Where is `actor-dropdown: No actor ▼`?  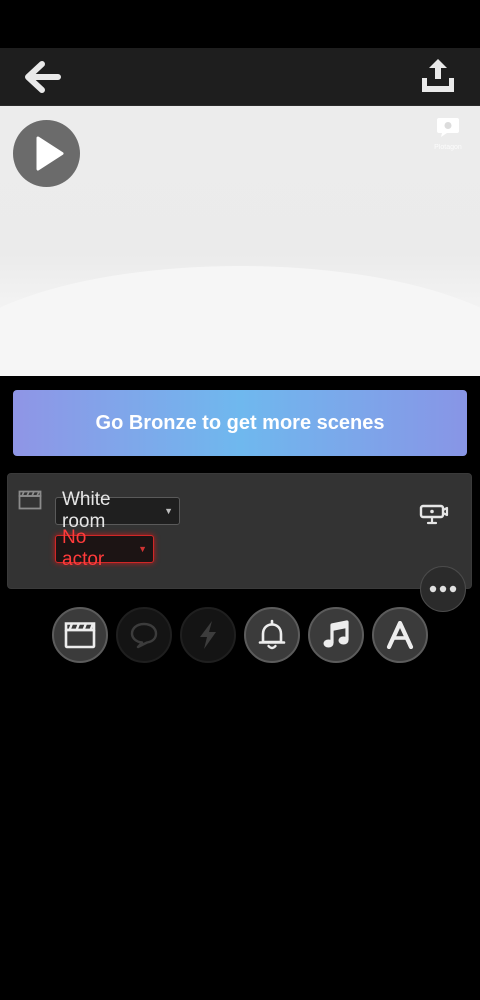 actor-dropdown: No actor ▼ is located at coordinates (104, 548).